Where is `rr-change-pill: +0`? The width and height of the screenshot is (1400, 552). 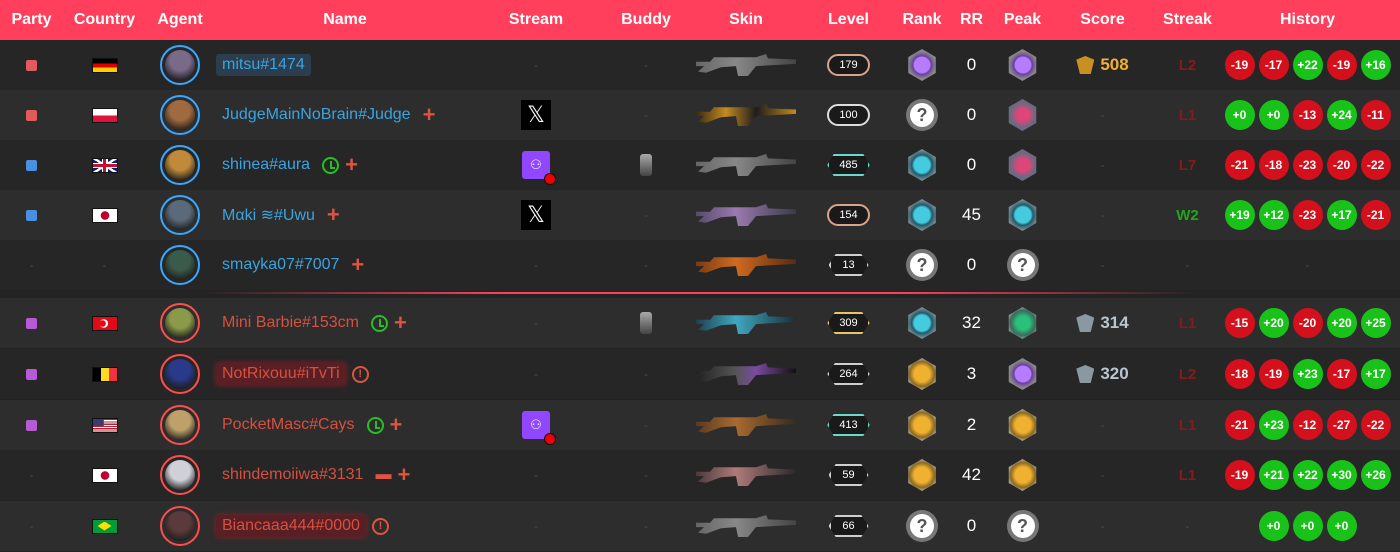 rr-change-pill: +0 is located at coordinates (1273, 526).